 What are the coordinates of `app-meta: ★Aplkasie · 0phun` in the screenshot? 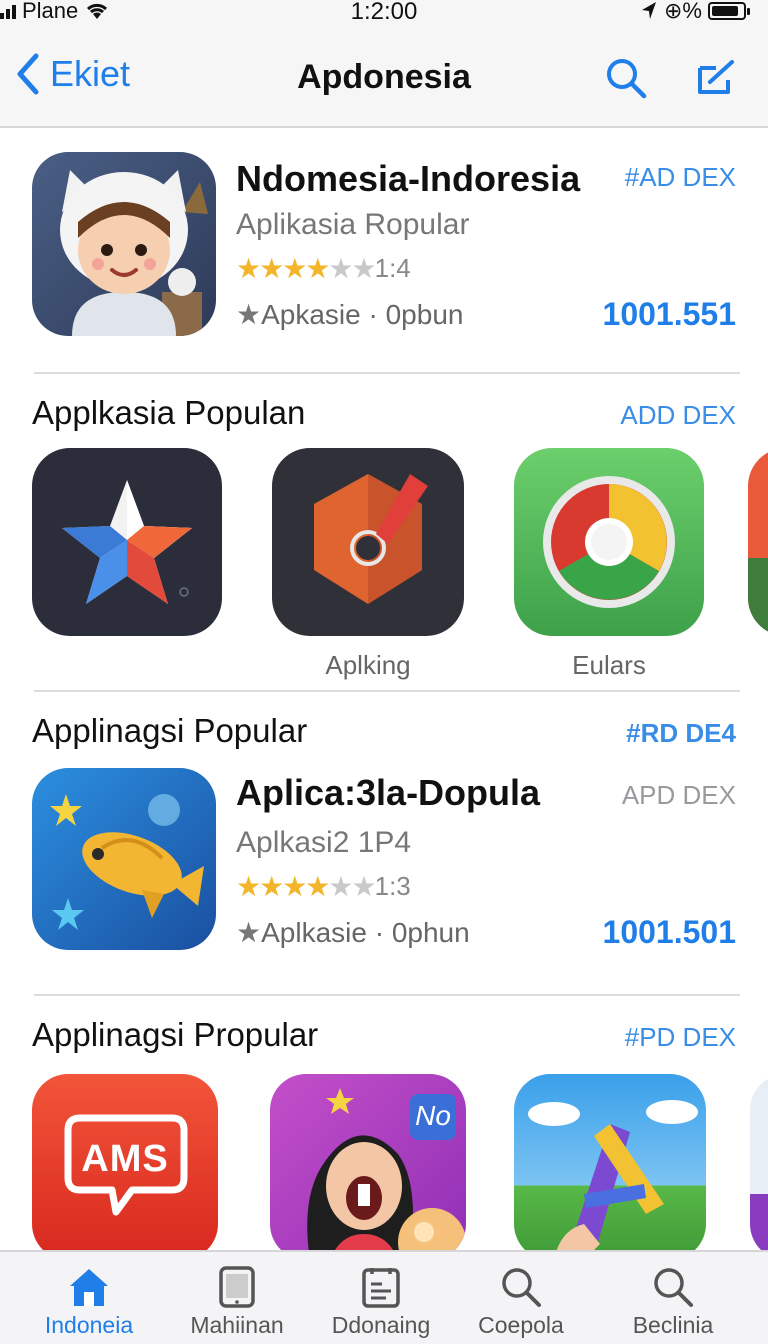 It's located at (353, 932).